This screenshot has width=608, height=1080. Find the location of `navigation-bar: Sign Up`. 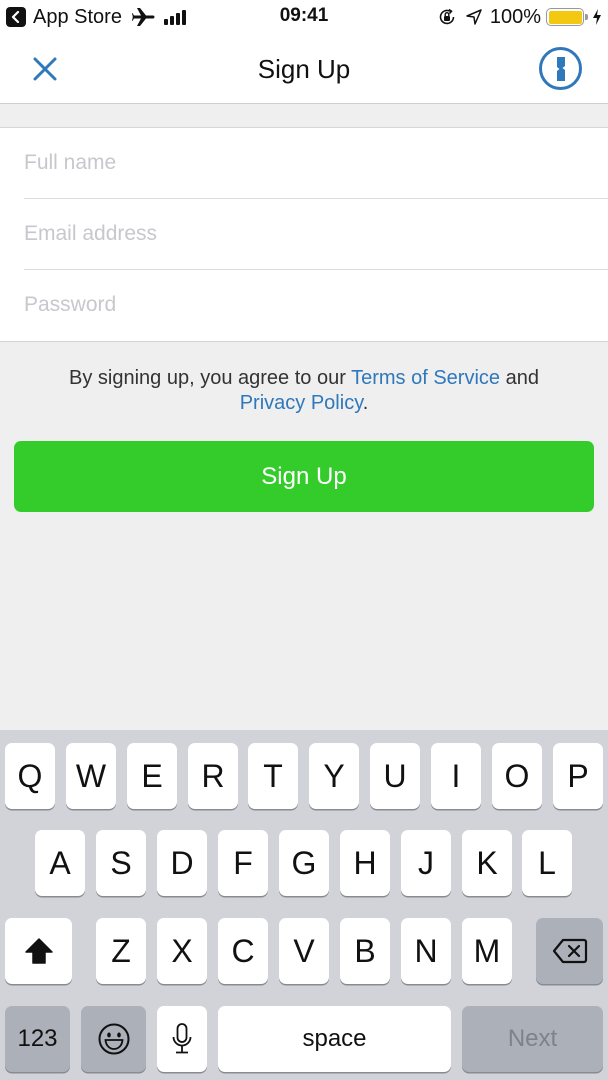

navigation-bar: Sign Up is located at coordinates (304, 69).